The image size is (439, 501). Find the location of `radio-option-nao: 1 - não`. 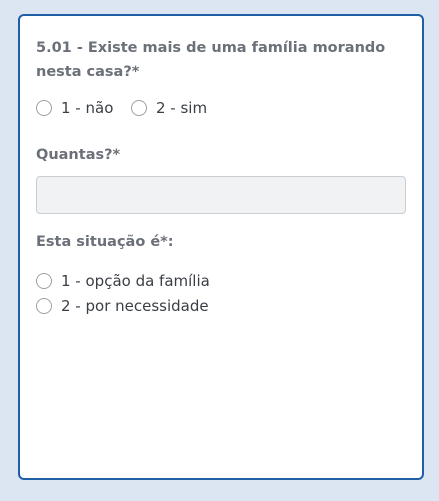

radio-option-nao: 1 - não is located at coordinates (74, 108).